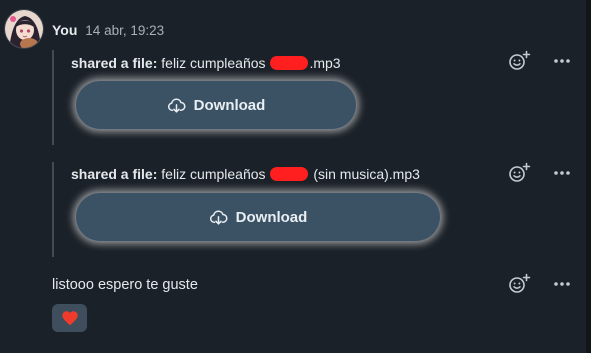 The image size is (591, 353). What do you see at coordinates (124, 30) in the screenshot?
I see `message-timestamp: 14 abr, 19:23` at bounding box center [124, 30].